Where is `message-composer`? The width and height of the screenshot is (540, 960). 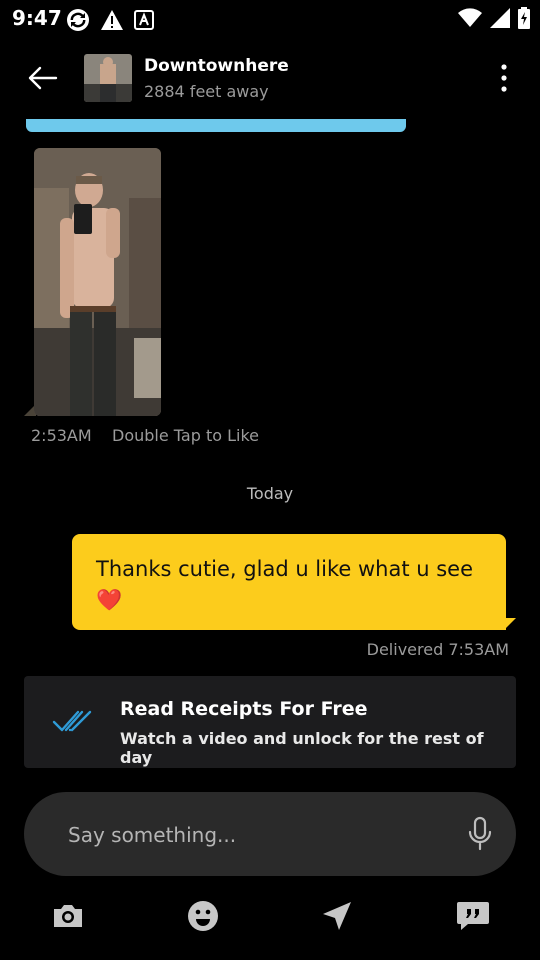
message-composer is located at coordinates (270, 834).